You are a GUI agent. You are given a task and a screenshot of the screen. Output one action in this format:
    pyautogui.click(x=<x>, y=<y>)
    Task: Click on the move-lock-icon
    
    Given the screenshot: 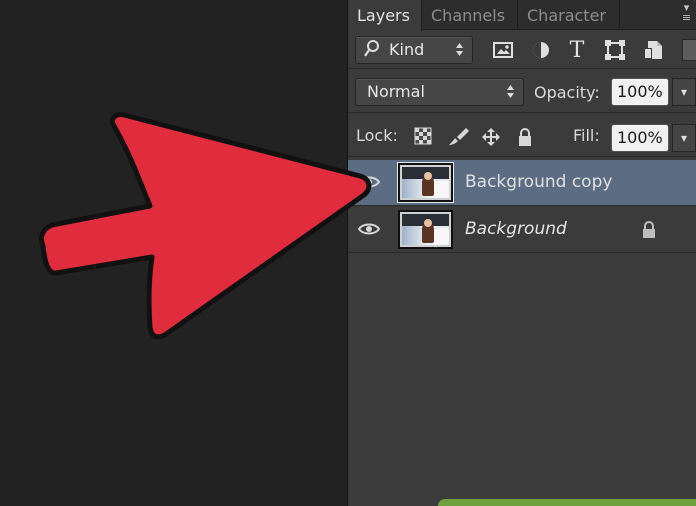 What is the action you would take?
    pyautogui.click(x=491, y=137)
    